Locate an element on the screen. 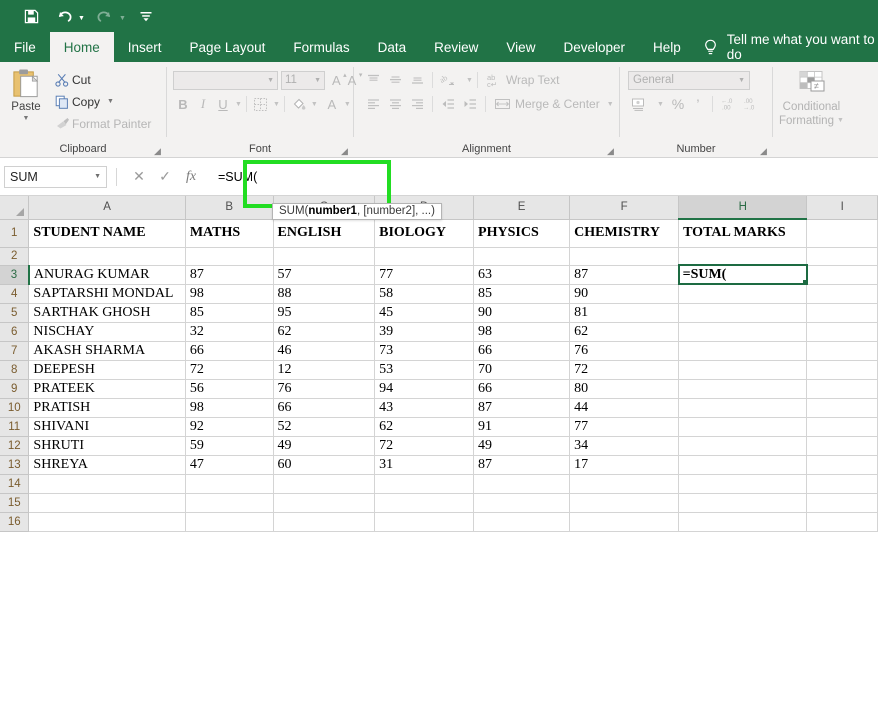  alignment-dialog-launcher-icon: ◢ is located at coordinates (610, 151).